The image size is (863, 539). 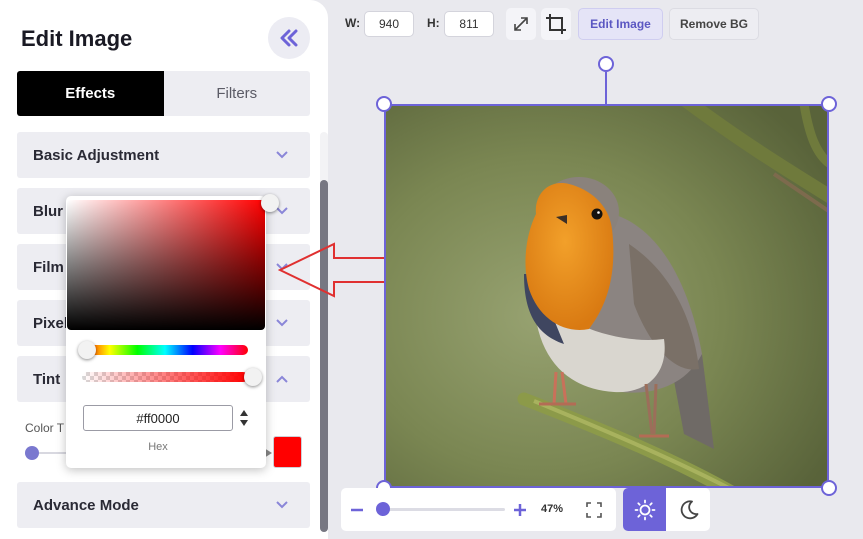 What do you see at coordinates (433, 23) in the screenshot?
I see `height-label: H:` at bounding box center [433, 23].